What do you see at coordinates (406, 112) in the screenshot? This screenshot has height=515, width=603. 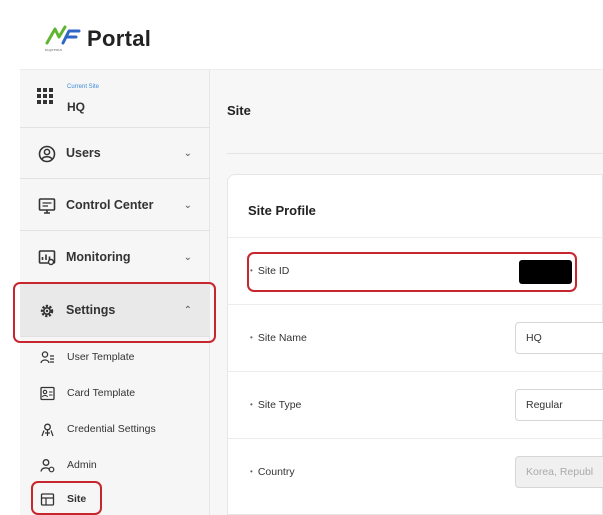 I see `page-header: Site` at bounding box center [406, 112].